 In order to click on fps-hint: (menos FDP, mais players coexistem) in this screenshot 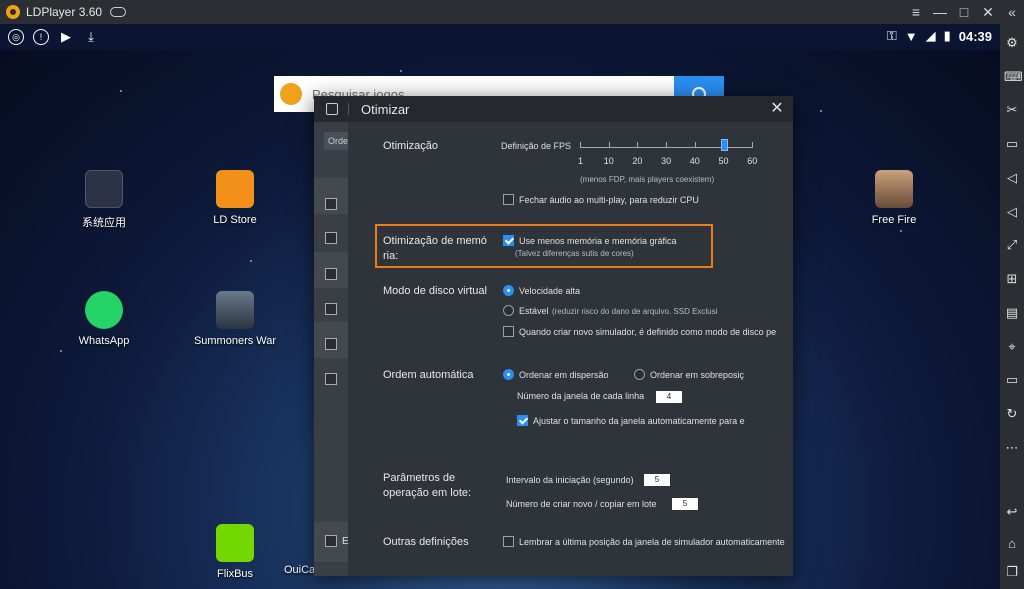, I will do `click(647, 179)`.